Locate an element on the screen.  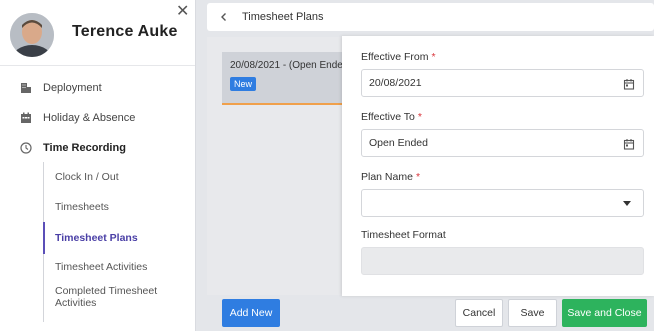
profile-header: Terence Auke ✕ is located at coordinates (97, 33).